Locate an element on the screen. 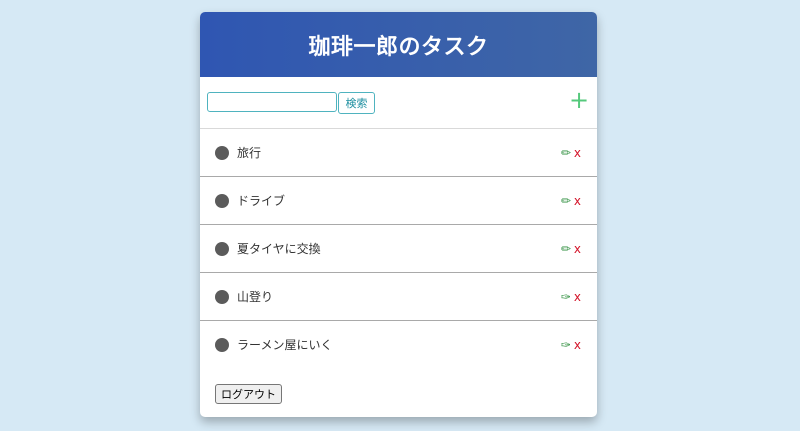 The image size is (800, 431). task-item: ドライブ ✏ x is located at coordinates (398, 201).